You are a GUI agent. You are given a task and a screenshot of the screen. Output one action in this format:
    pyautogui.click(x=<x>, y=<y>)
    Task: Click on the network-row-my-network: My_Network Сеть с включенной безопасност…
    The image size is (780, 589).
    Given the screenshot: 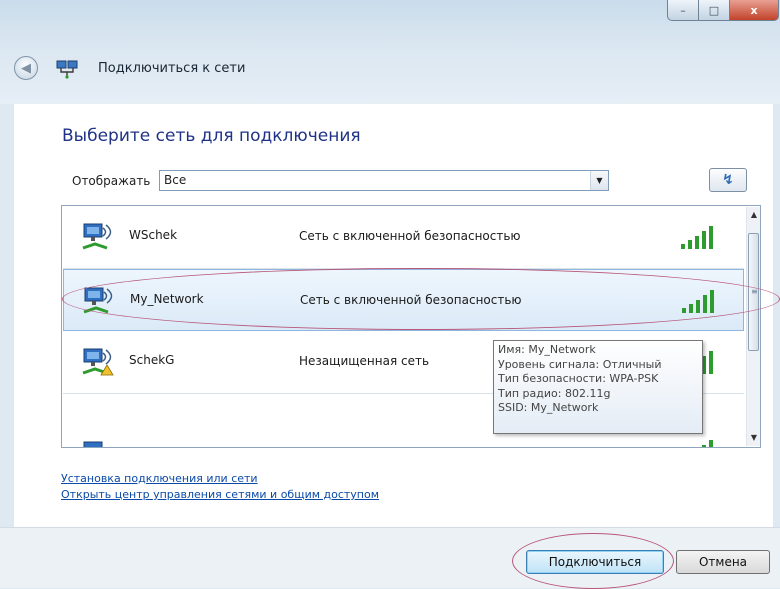 What is the action you would take?
    pyautogui.click(x=403, y=300)
    